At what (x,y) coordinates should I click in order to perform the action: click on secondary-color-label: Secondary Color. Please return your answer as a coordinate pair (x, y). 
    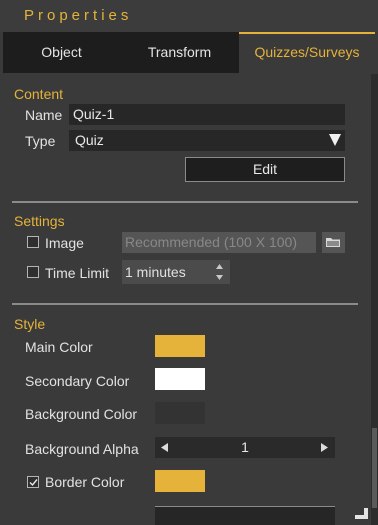
    Looking at the image, I should click on (77, 381).